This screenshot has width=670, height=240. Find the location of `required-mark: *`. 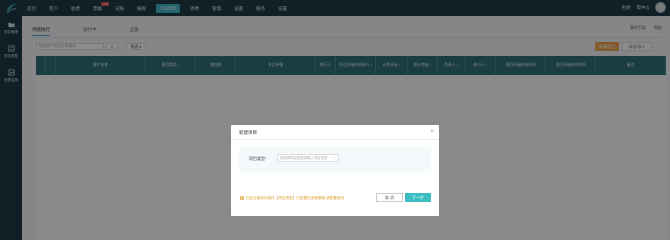

required-mark: * is located at coordinates (266, 158).